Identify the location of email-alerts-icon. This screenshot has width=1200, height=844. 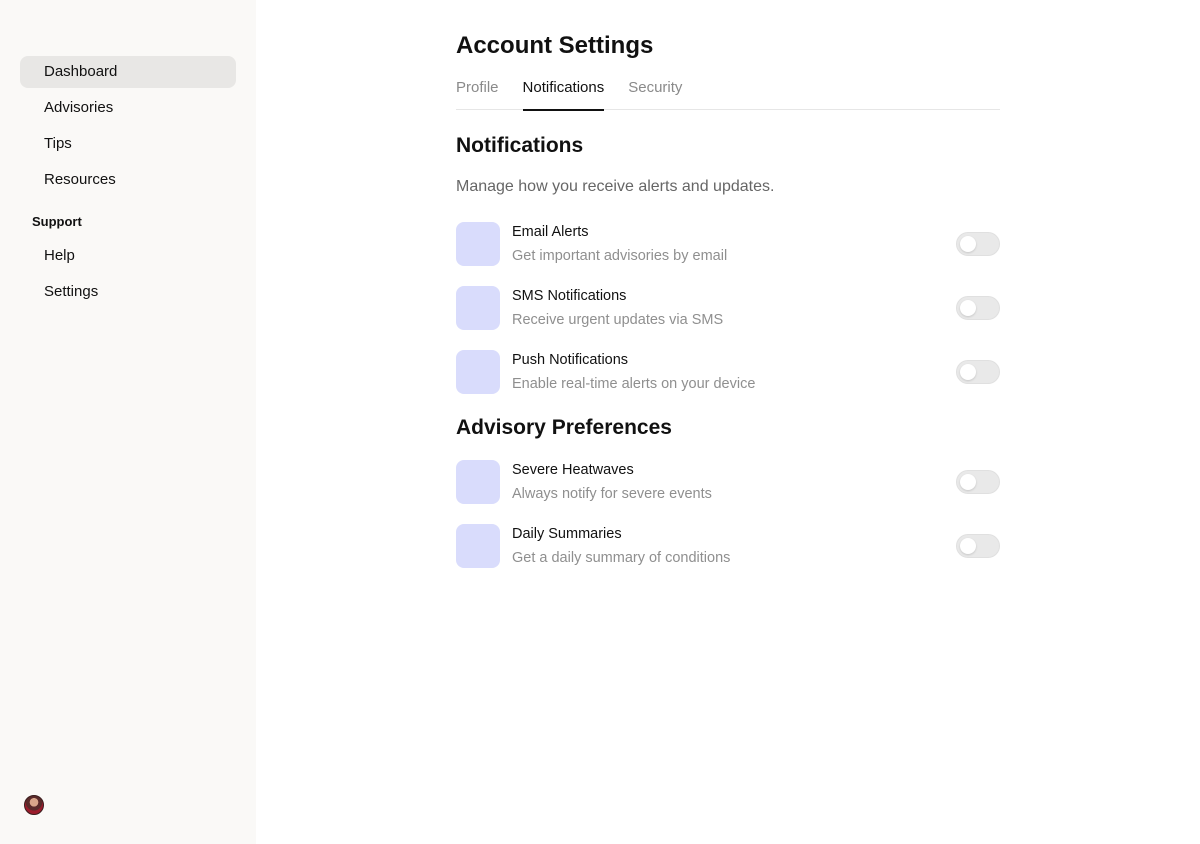
(478, 244).